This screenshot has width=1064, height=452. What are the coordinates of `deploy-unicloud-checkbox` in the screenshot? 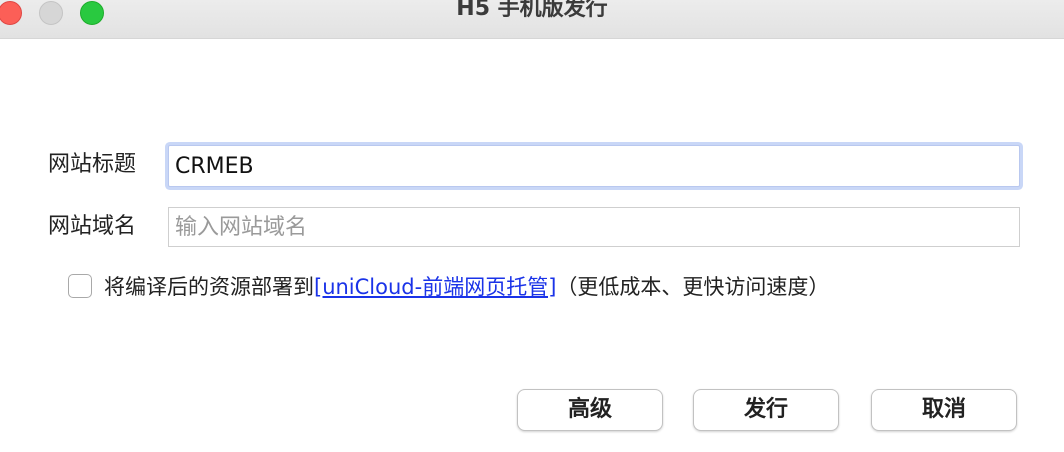 It's located at (80, 286).